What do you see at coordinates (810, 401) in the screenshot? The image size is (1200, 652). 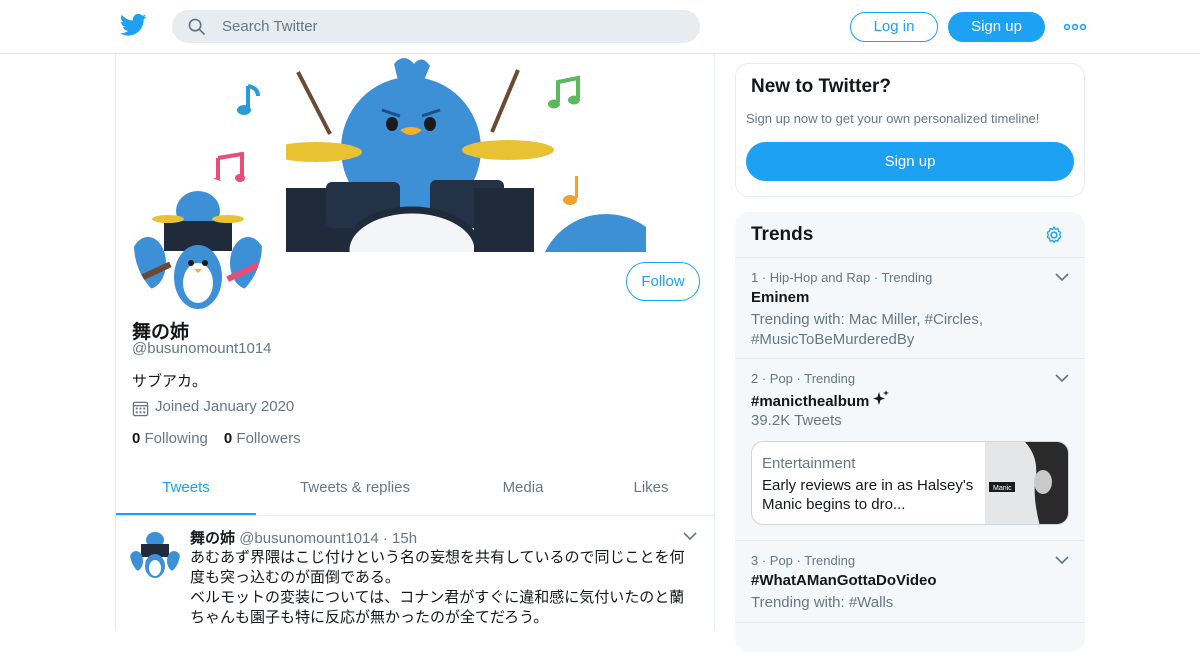 I see `trend-name-text: #manicthealbum` at bounding box center [810, 401].